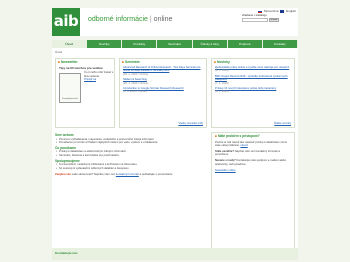  What do you see at coordinates (222, 83) in the screenshot?
I see `news-date: (7. 4. 2020)` at bounding box center [222, 83].